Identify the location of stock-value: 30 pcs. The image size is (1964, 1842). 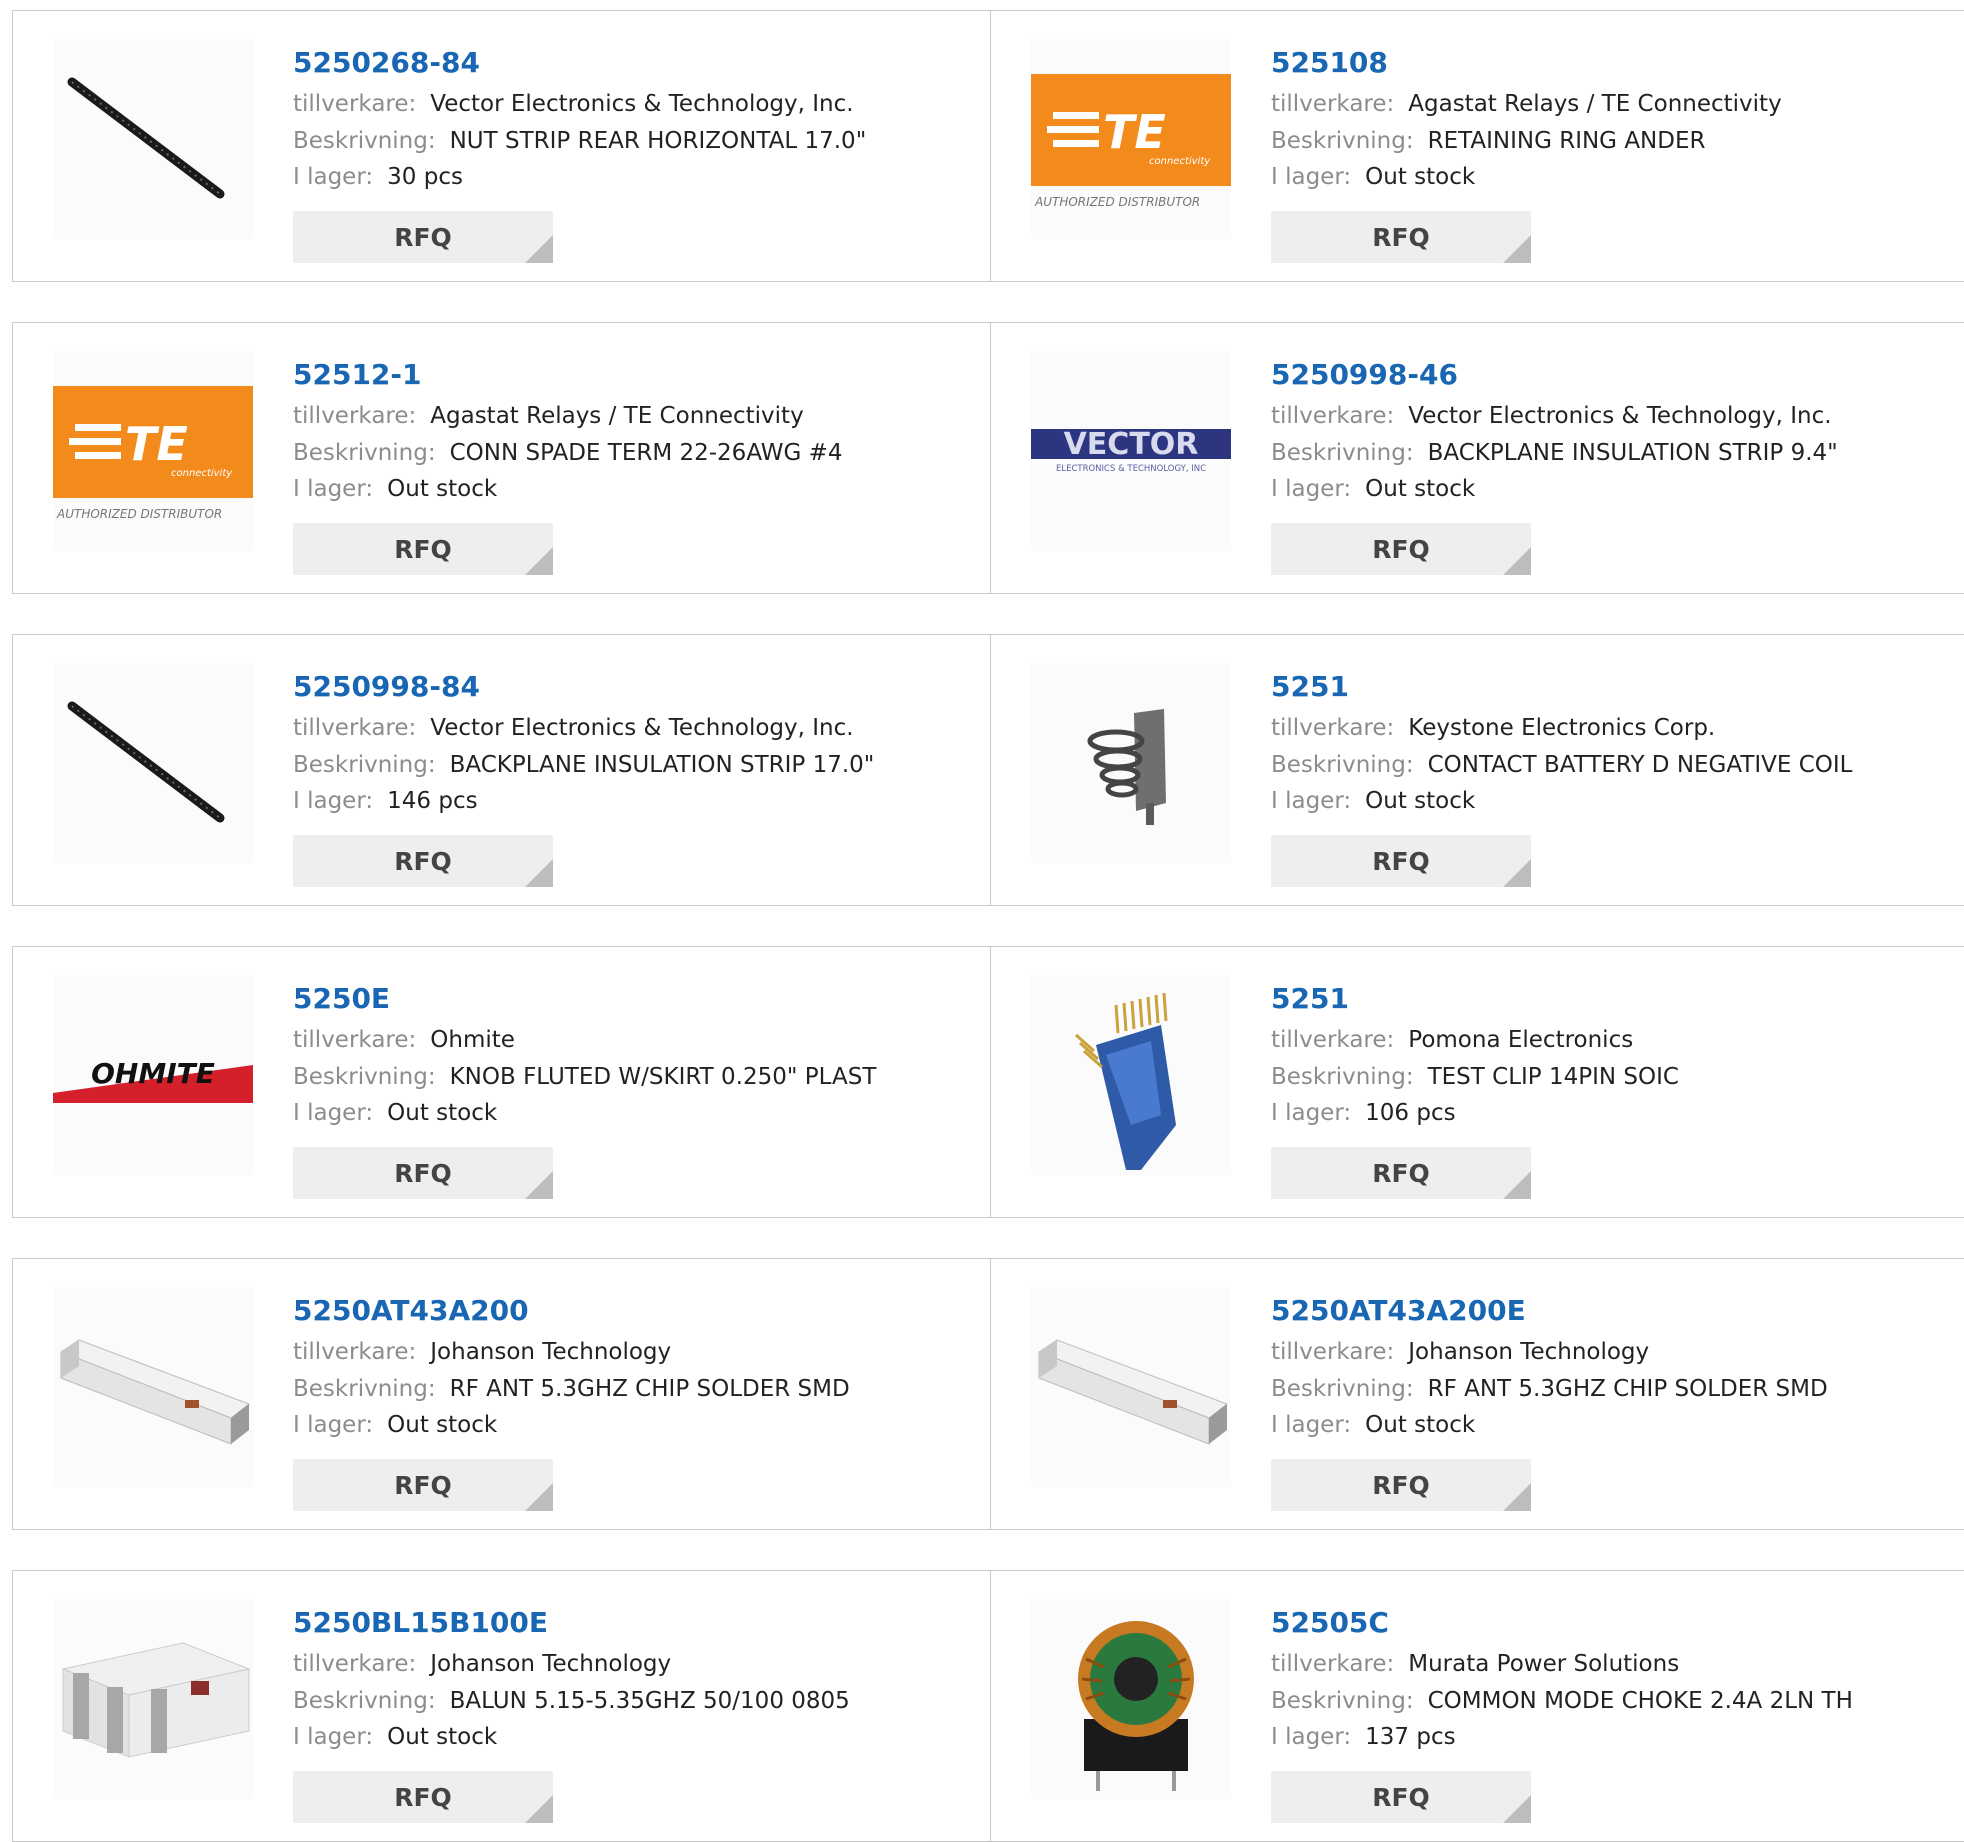
(425, 177).